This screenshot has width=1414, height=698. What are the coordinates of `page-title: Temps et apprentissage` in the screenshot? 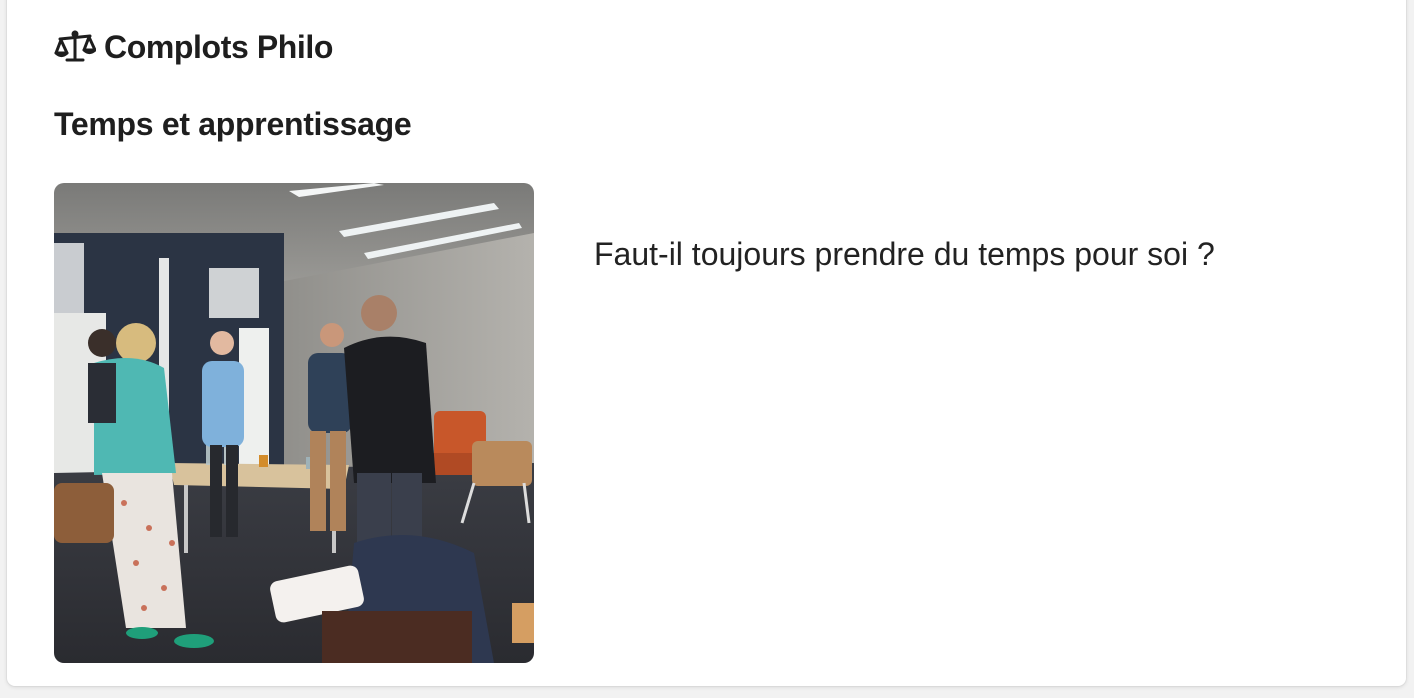 It's located at (233, 124).